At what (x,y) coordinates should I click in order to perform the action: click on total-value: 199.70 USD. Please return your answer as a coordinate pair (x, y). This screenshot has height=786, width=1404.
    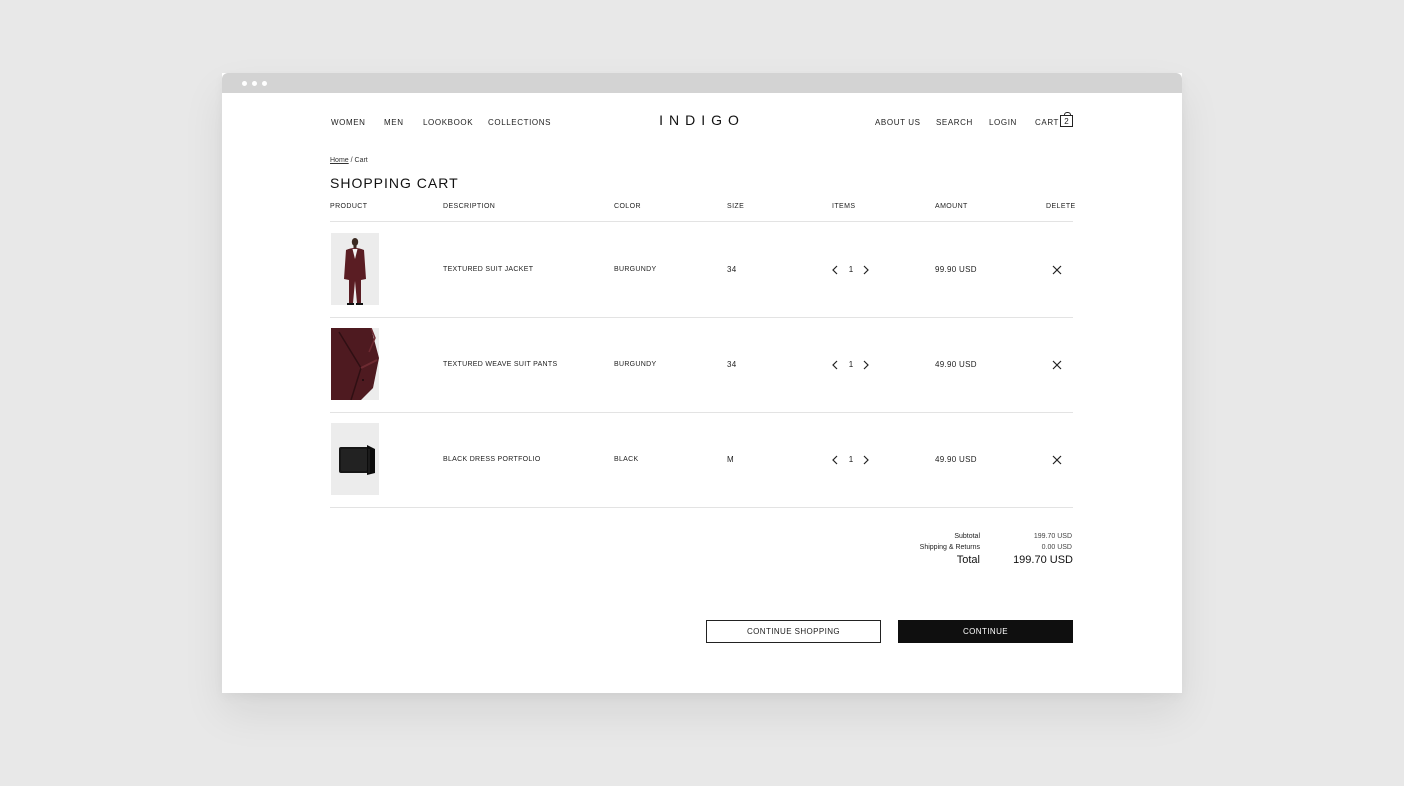
    Looking at the image, I should click on (1043, 560).